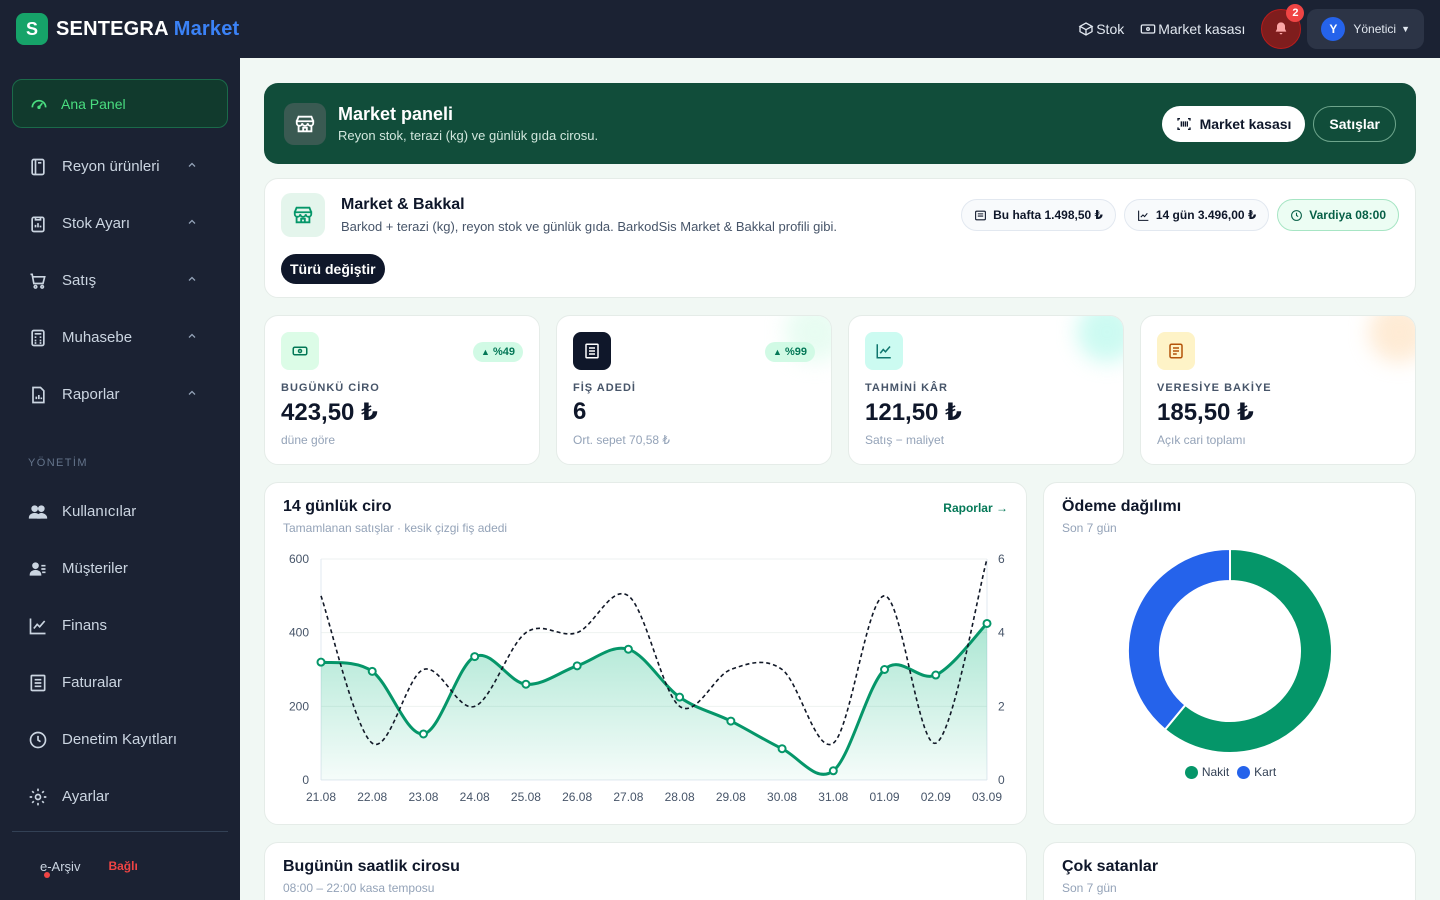 Image resolution: width=1440 pixels, height=900 pixels. Describe the element at coordinates (1354, 123) in the screenshot. I see `sales-button: Satışlar` at that location.